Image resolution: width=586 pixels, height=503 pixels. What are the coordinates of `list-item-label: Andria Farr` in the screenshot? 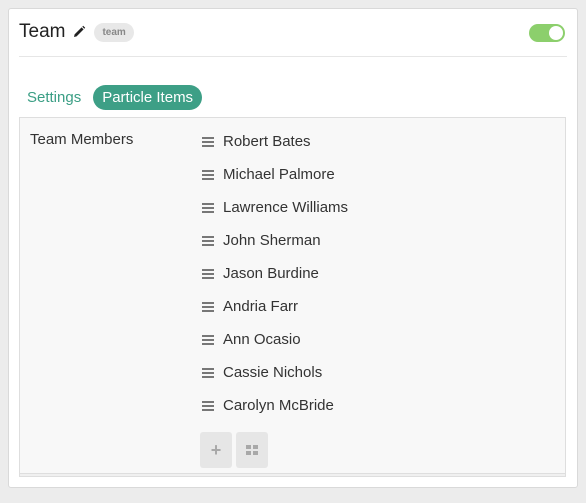 It's located at (261, 306).